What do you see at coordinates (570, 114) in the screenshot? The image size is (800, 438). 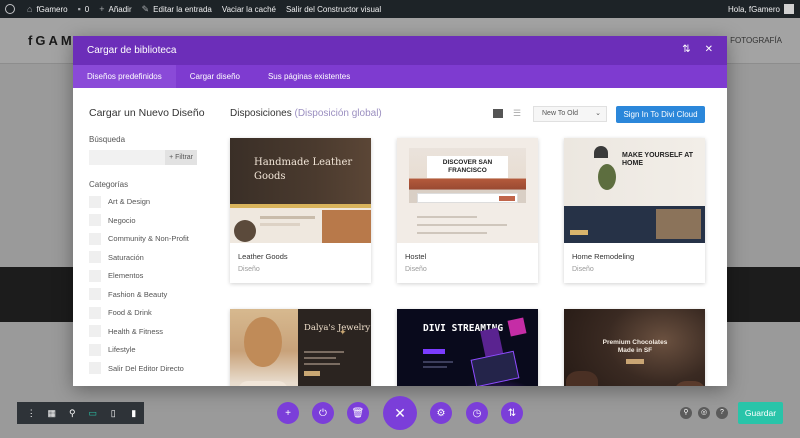 I see `sort-select: New To Old ⌄` at bounding box center [570, 114].